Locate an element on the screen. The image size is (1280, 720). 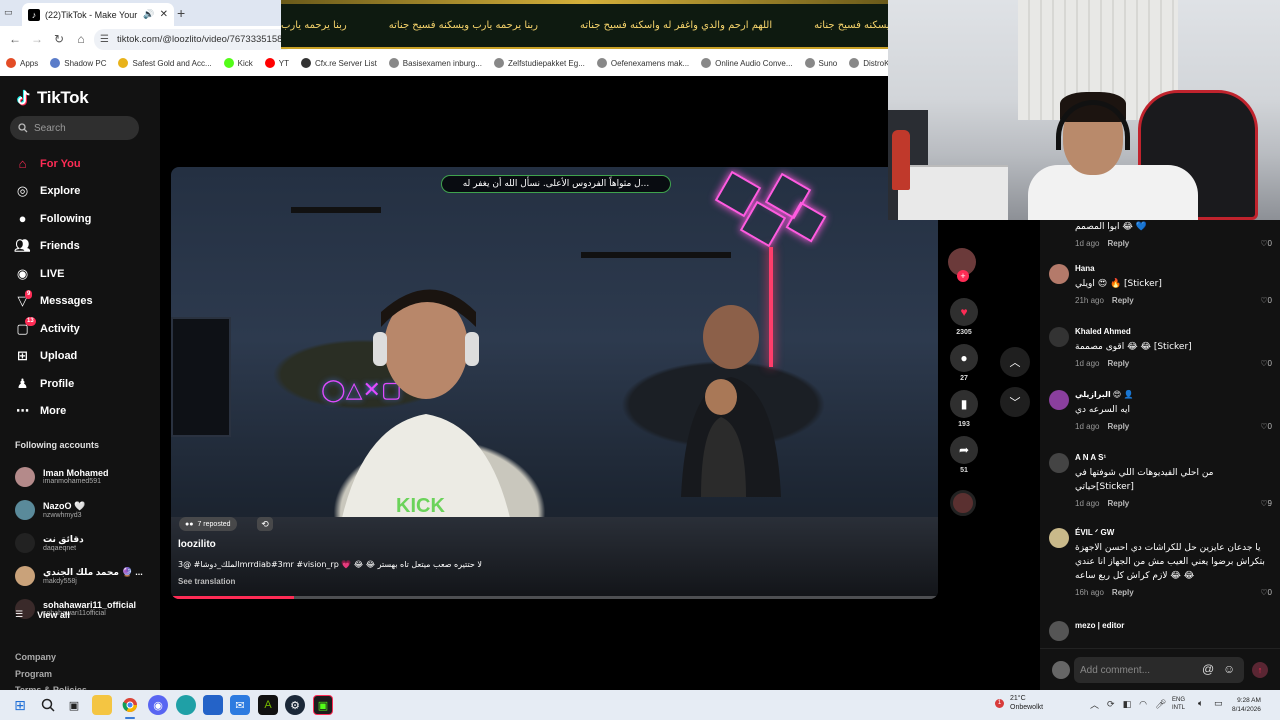
sidebar-item-explore: ◎ Explore is located at coordinates (54, 192).